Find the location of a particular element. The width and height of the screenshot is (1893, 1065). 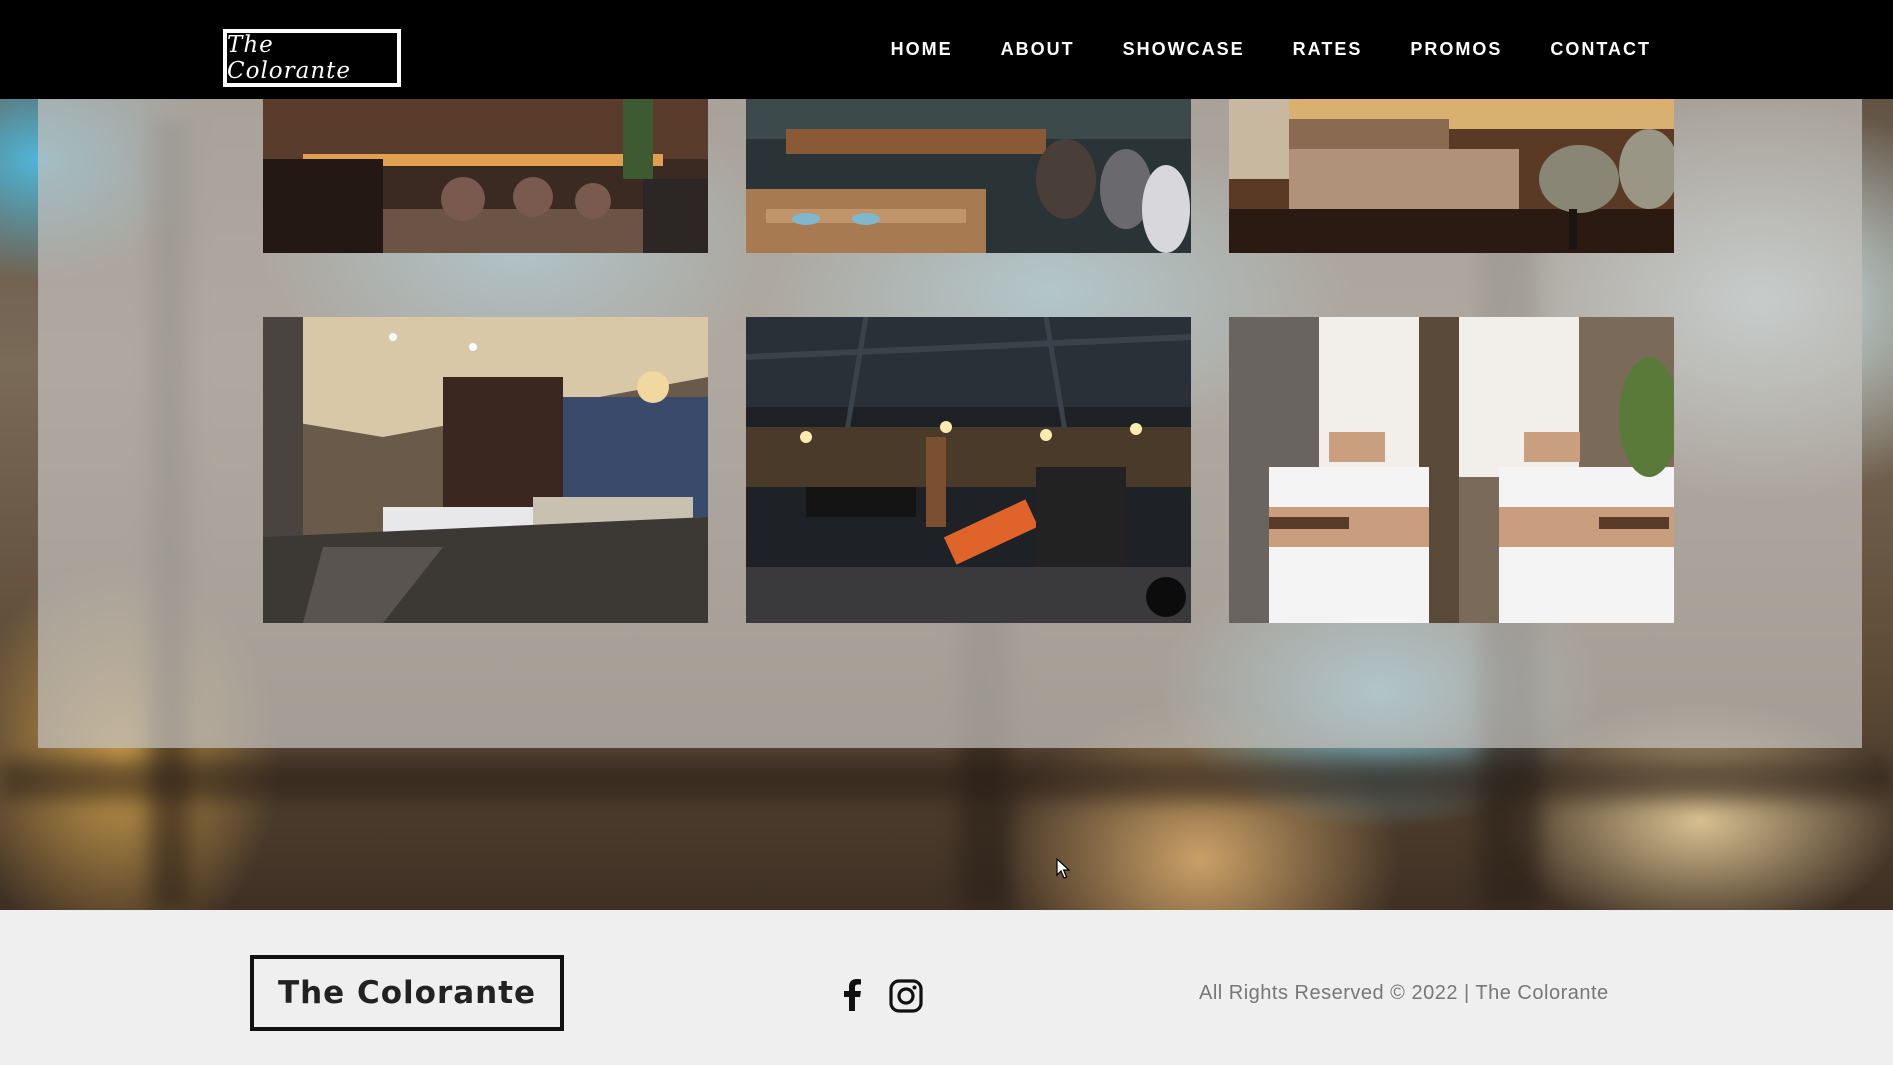

gallery-photo-lounge is located at coordinates (1451, 176).